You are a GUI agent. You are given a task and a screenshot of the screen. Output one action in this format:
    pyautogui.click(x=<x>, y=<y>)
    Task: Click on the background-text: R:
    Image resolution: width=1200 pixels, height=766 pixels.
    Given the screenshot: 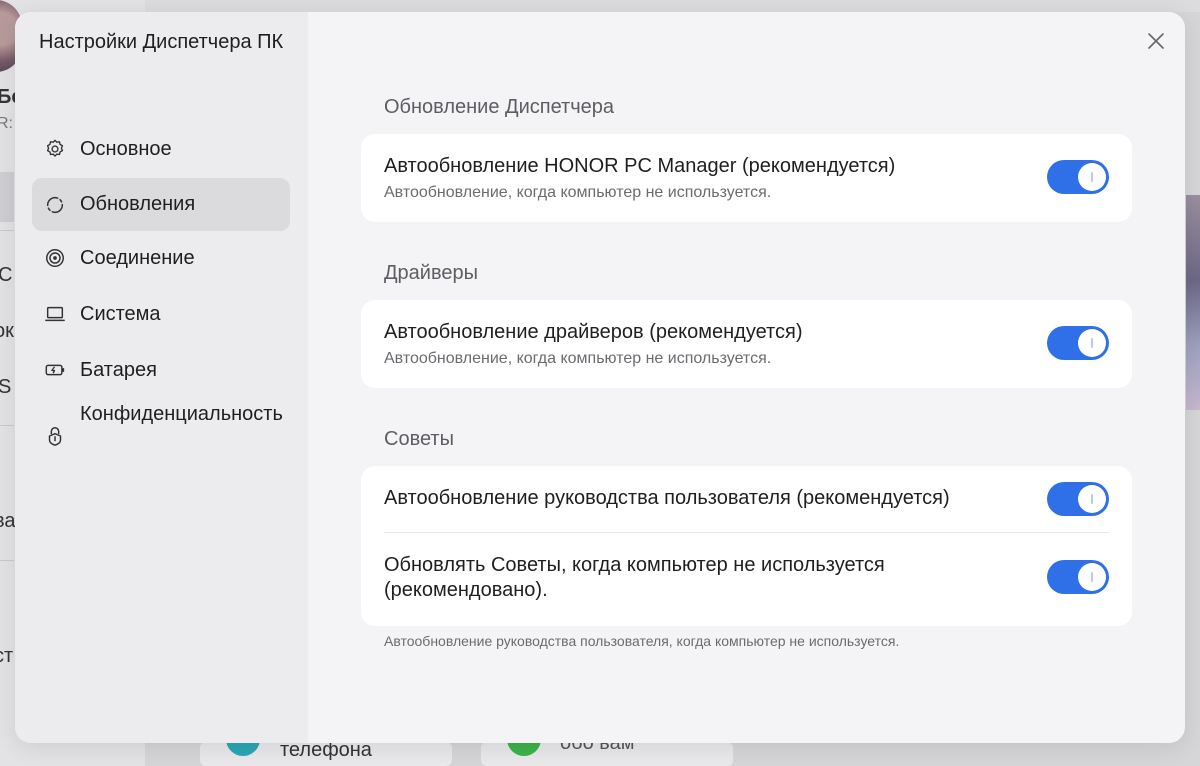 What is the action you would take?
    pyautogui.click(x=6, y=123)
    